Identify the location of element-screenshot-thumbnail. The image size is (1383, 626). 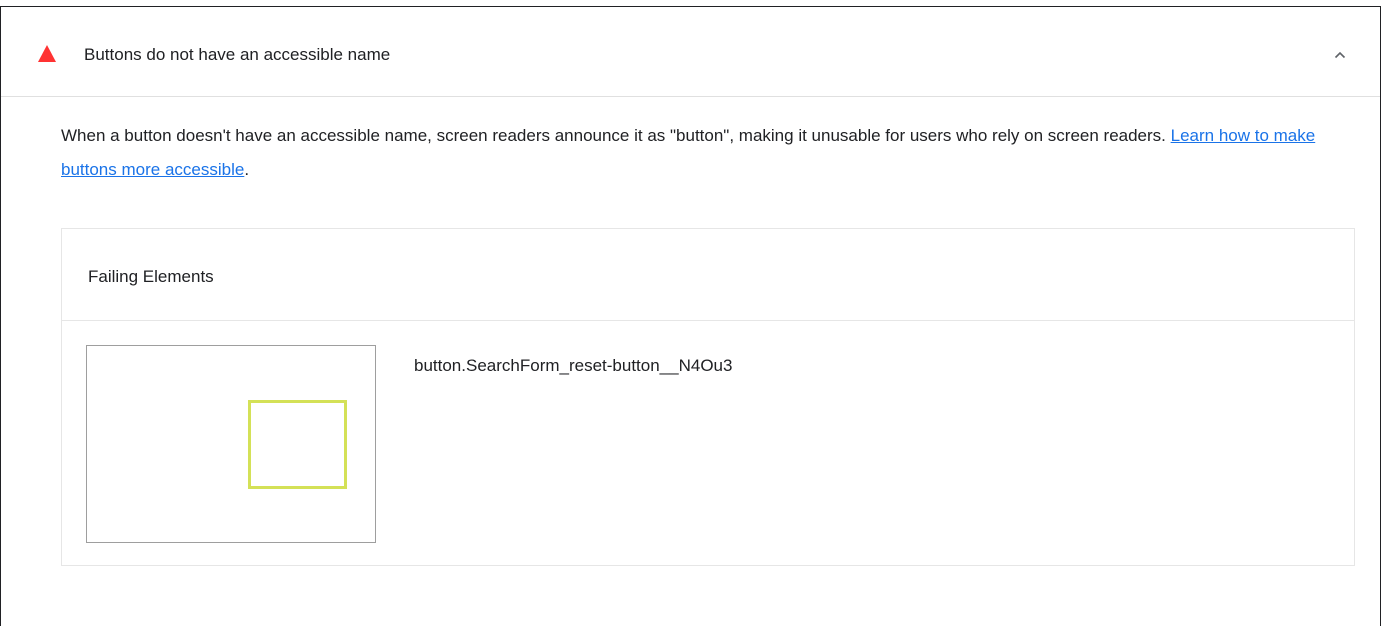
(231, 444).